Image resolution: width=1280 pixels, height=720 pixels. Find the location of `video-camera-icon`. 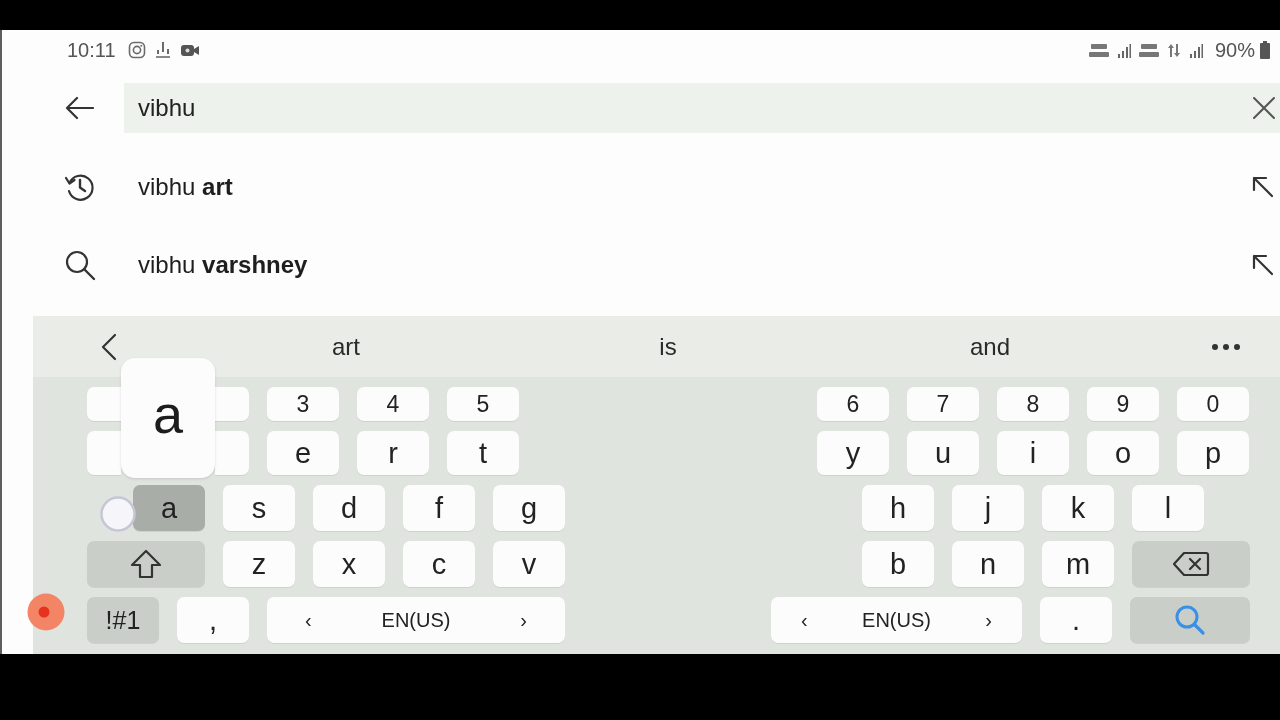

video-camera-icon is located at coordinates (189, 50).